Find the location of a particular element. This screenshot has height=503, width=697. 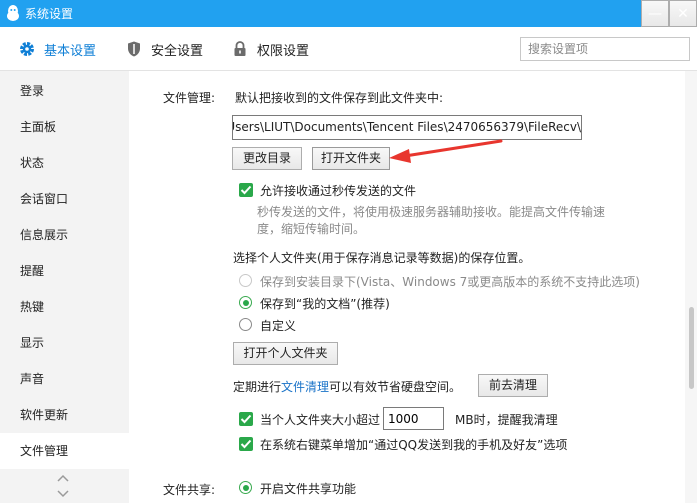

settings-tabs: 基本设置 安全设置 权限设置 is located at coordinates (348, 49).